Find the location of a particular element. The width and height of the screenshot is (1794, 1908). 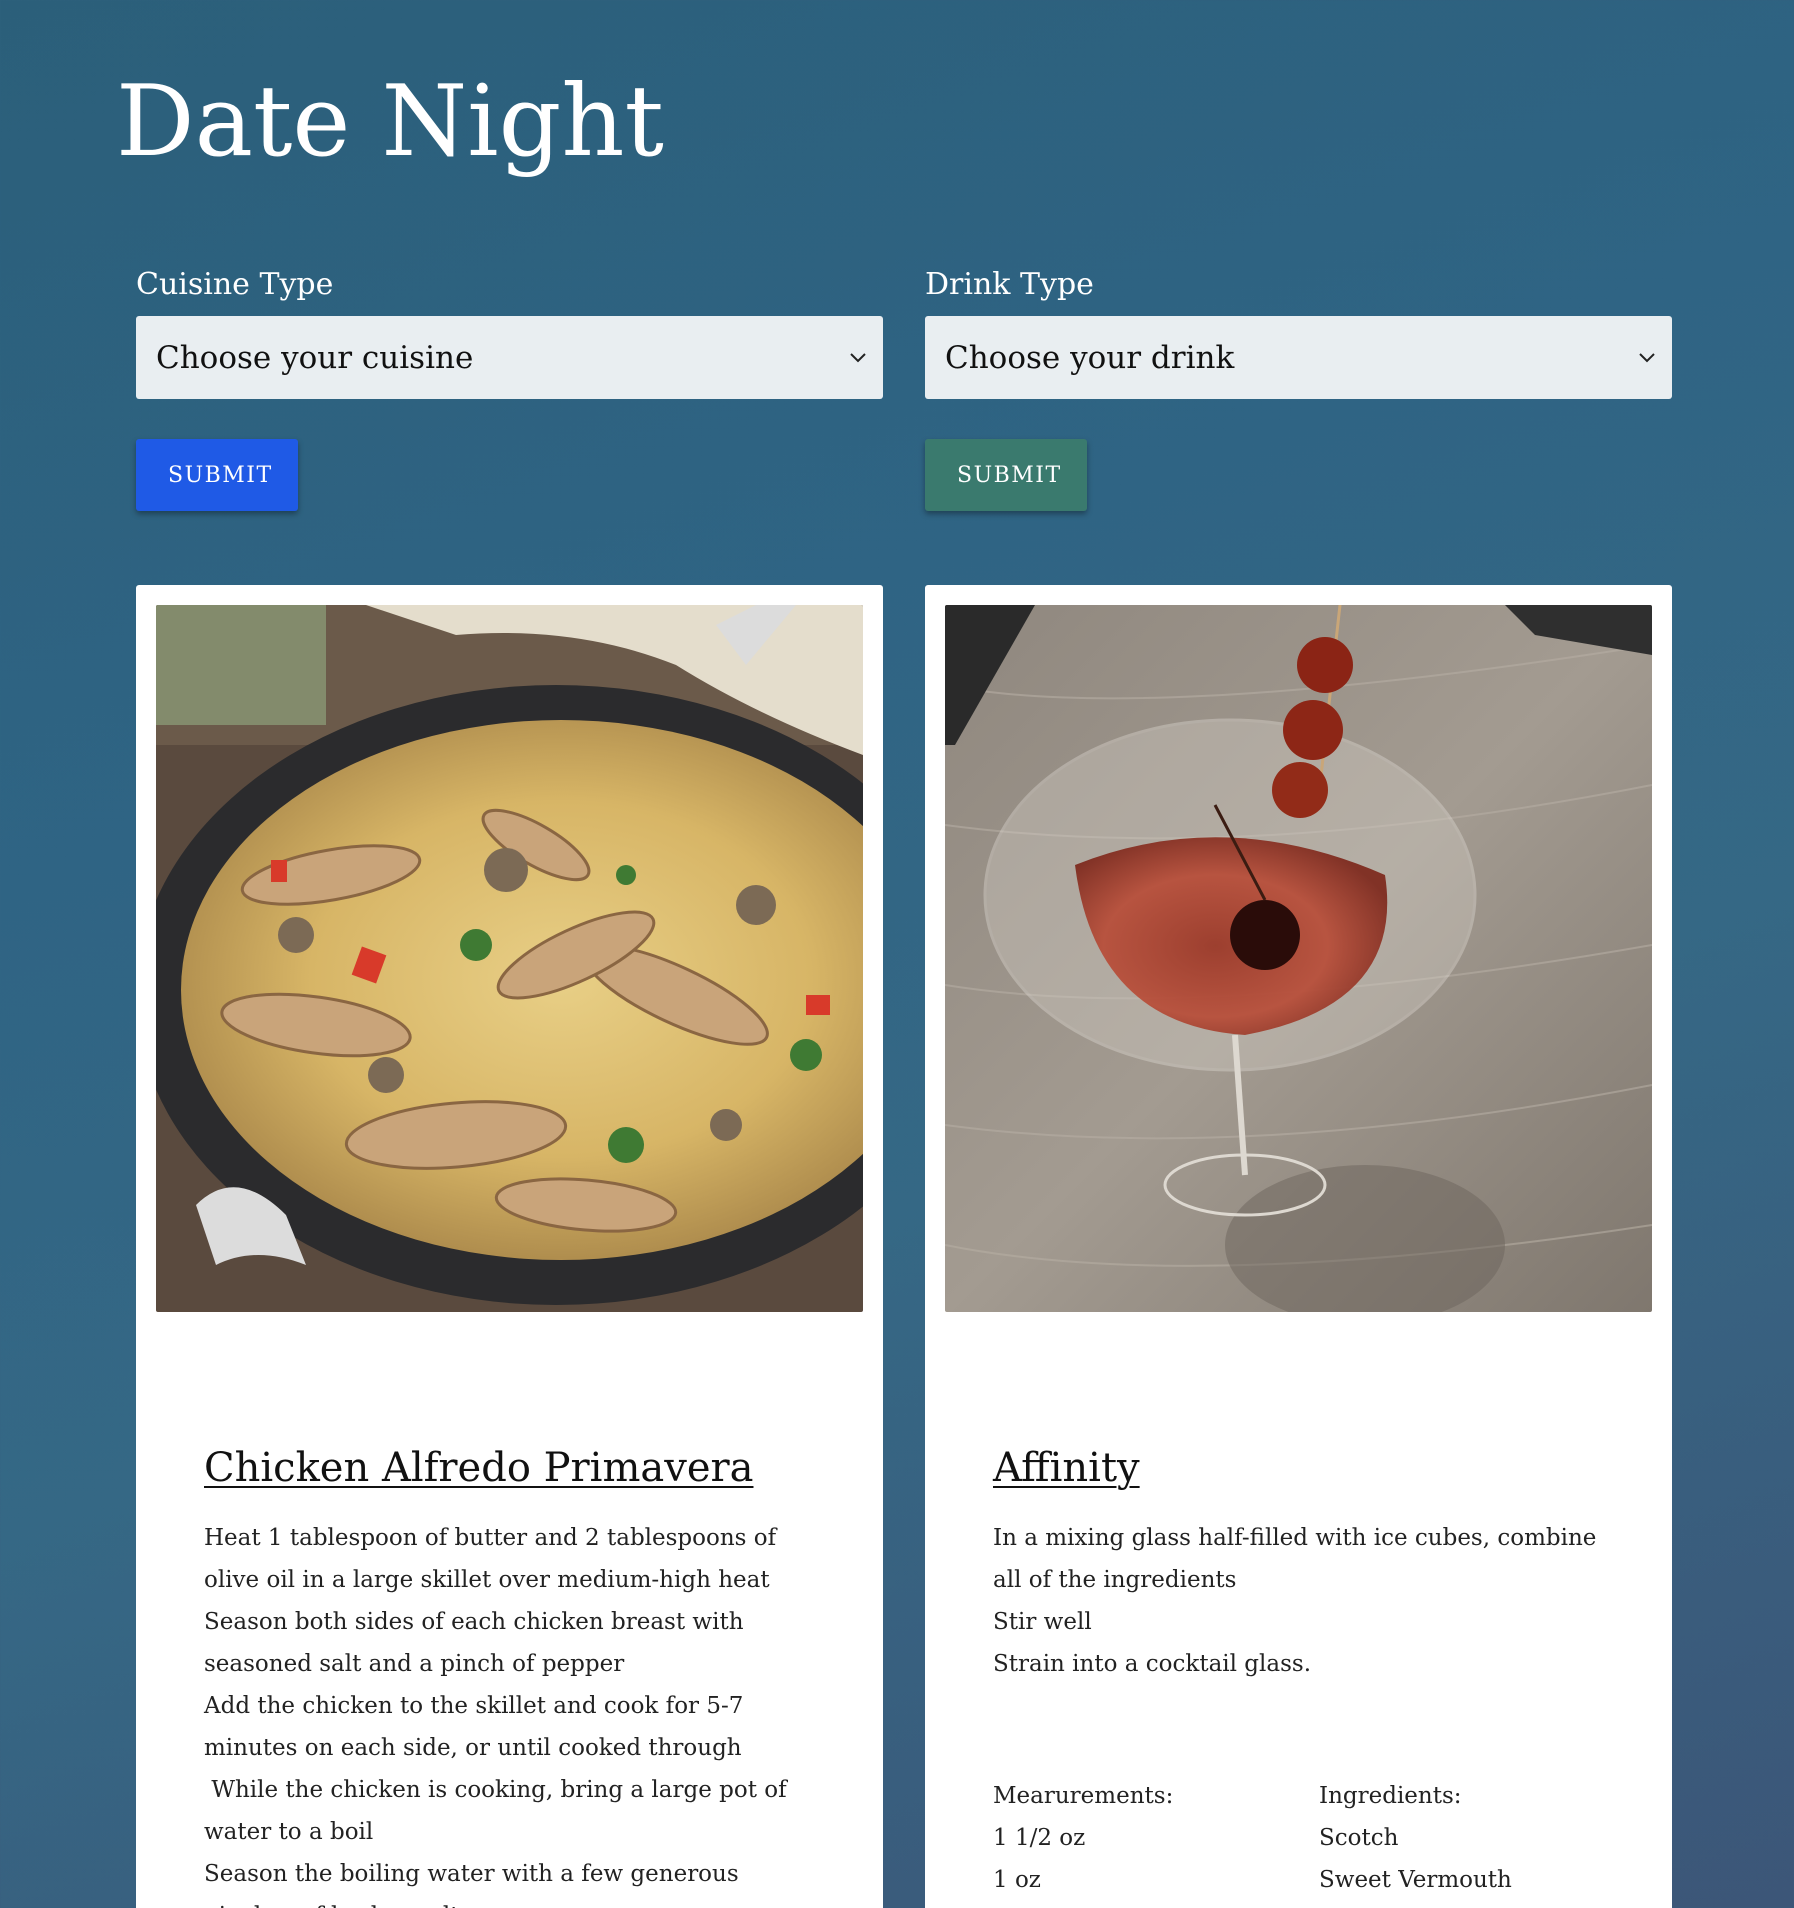

drink-title-link: Affinity is located at coordinates (1066, 1468).